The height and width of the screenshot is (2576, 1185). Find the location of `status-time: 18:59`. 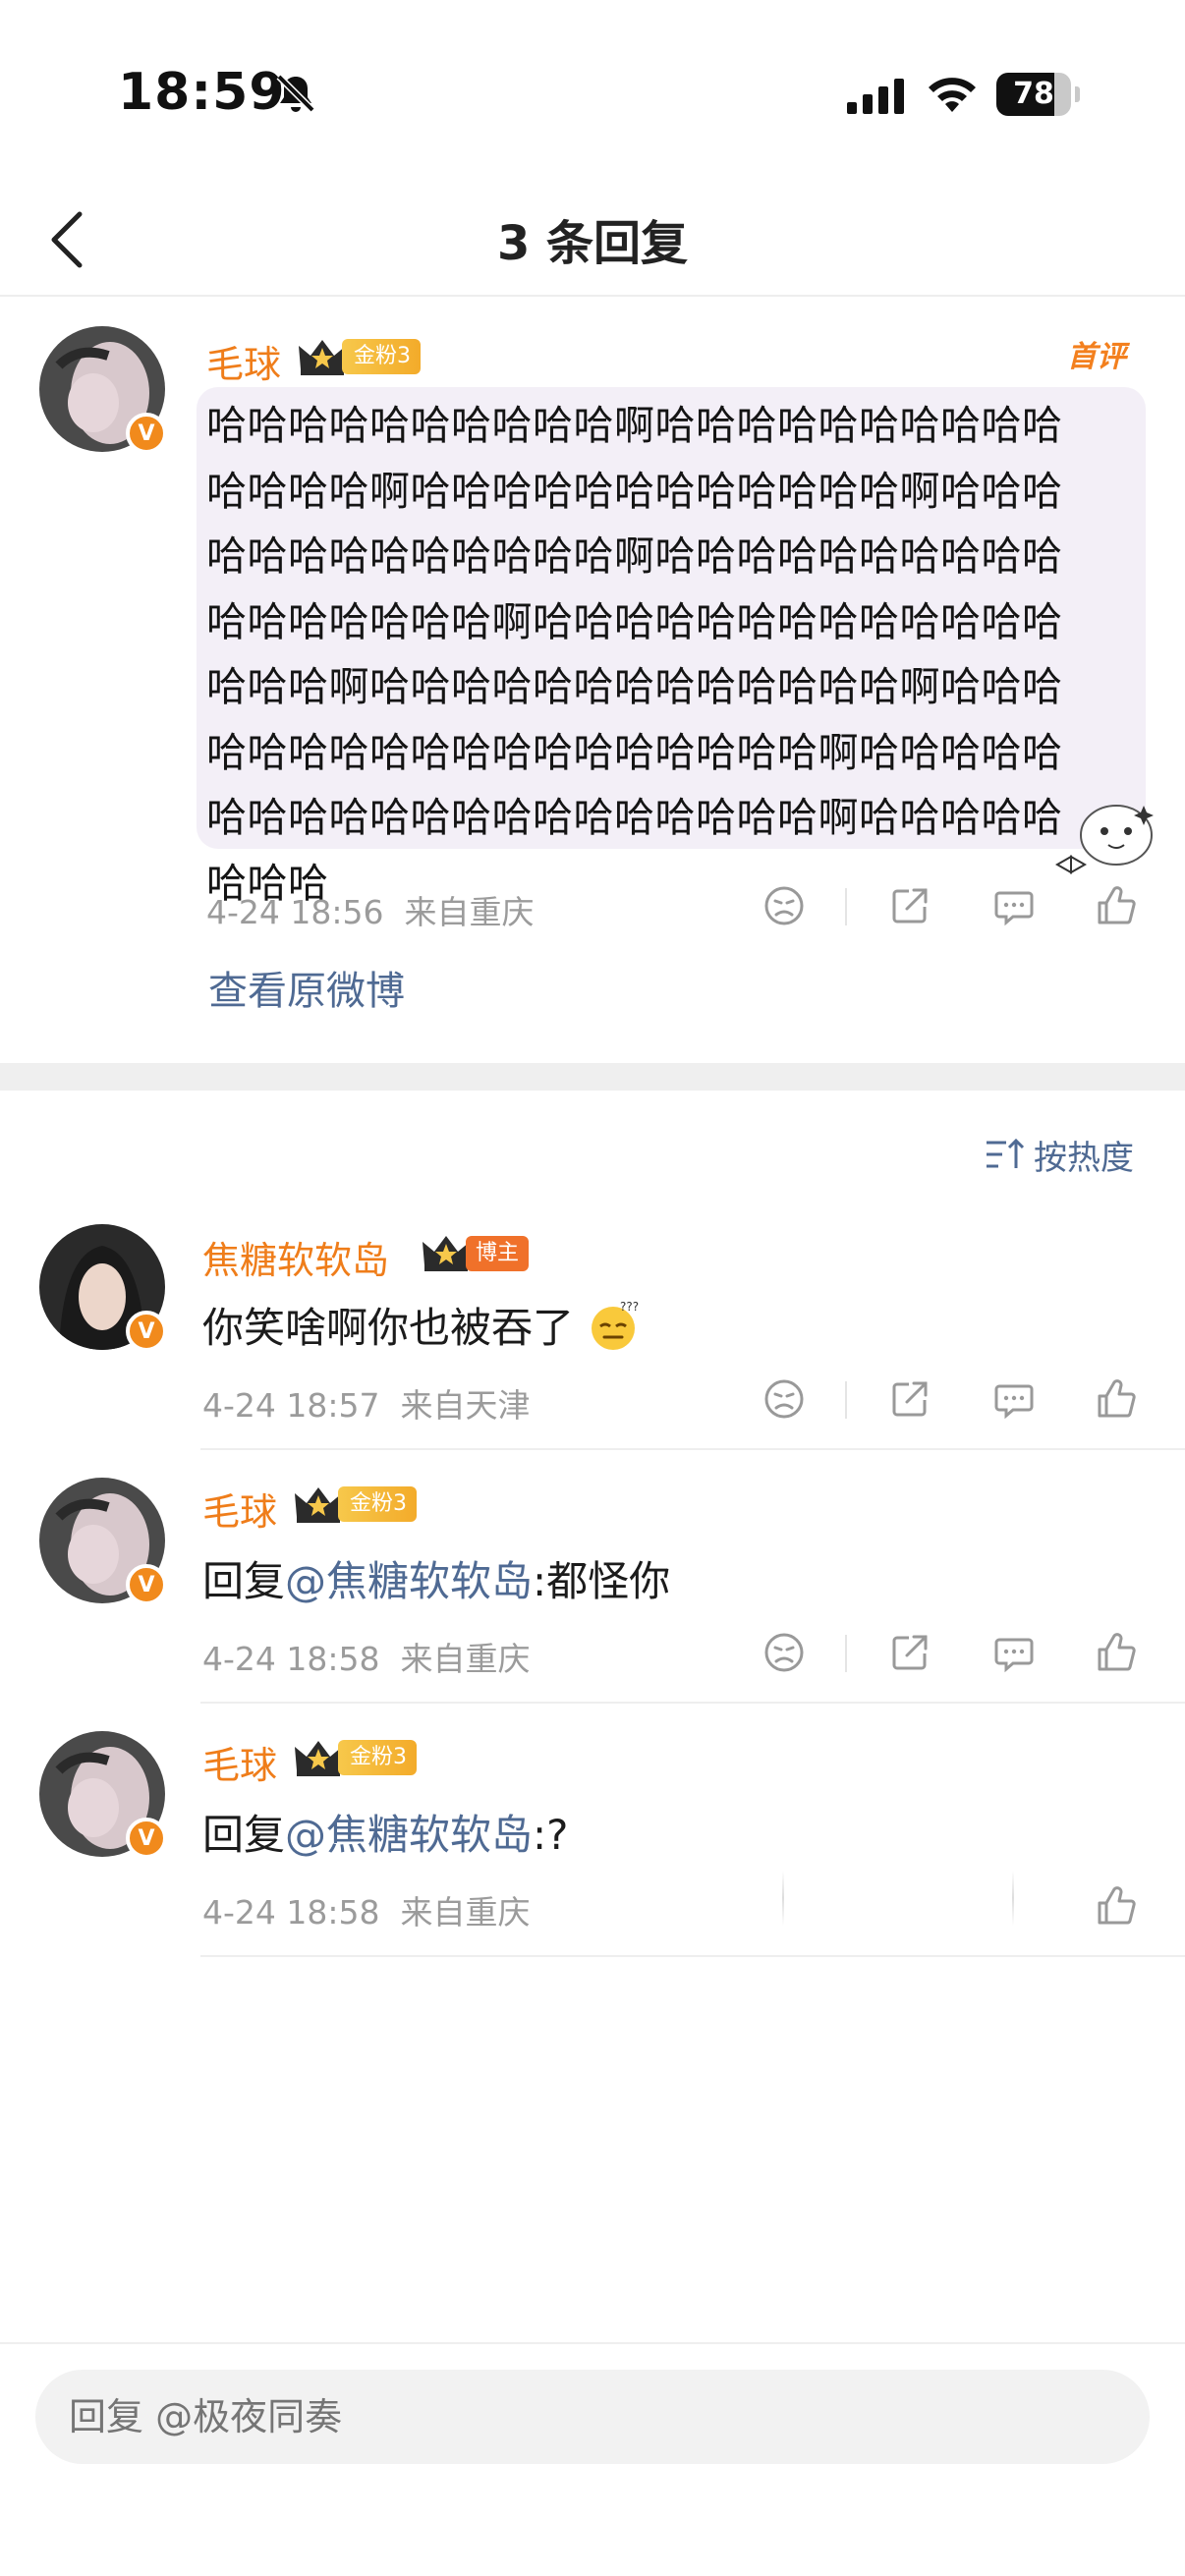

status-time: 18:59 is located at coordinates (202, 92).